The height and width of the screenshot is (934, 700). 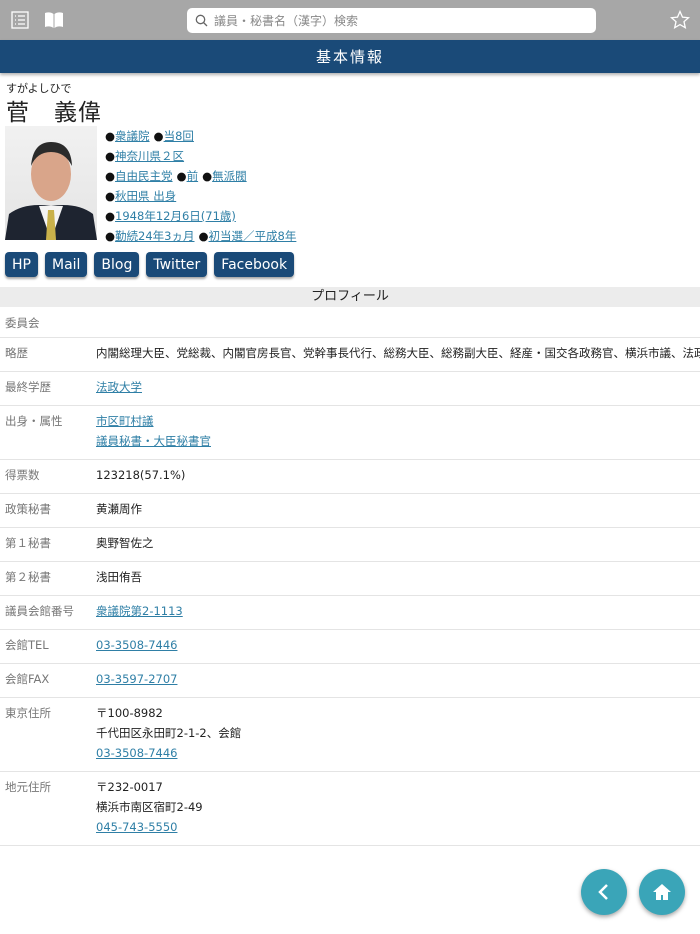 I want to click on chevron-left-icon, so click(x=603, y=892).